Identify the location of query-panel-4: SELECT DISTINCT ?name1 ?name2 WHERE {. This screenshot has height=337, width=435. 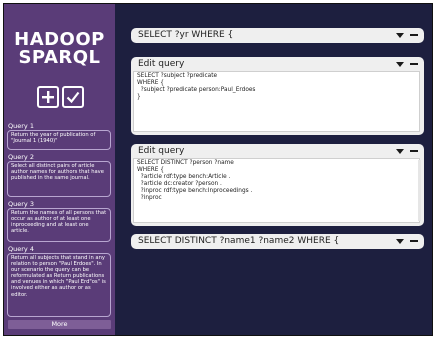
(277, 241).